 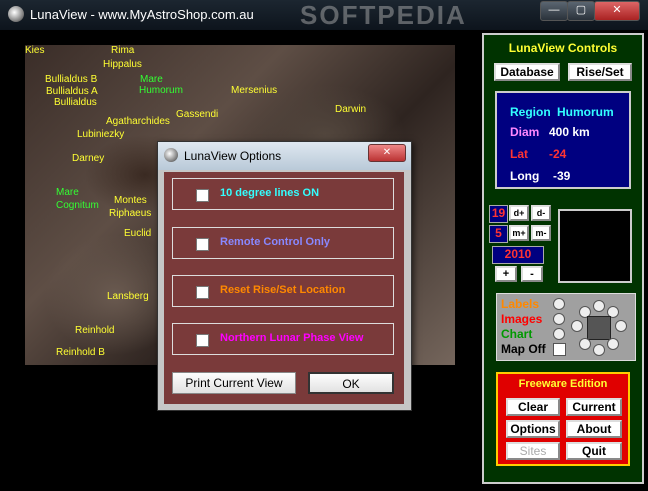 What do you see at coordinates (533, 451) in the screenshot?
I see `sites-button: Sites` at bounding box center [533, 451].